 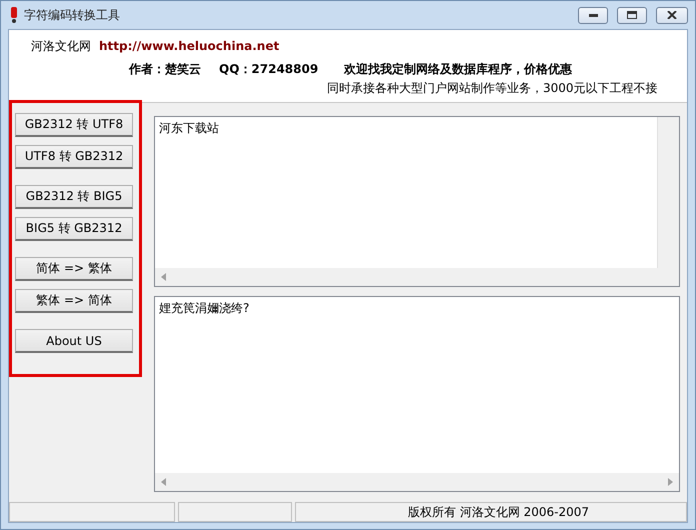 I want to click on copyright-text: 版权所有 河洛文化网 2006-2007, so click(x=499, y=512).